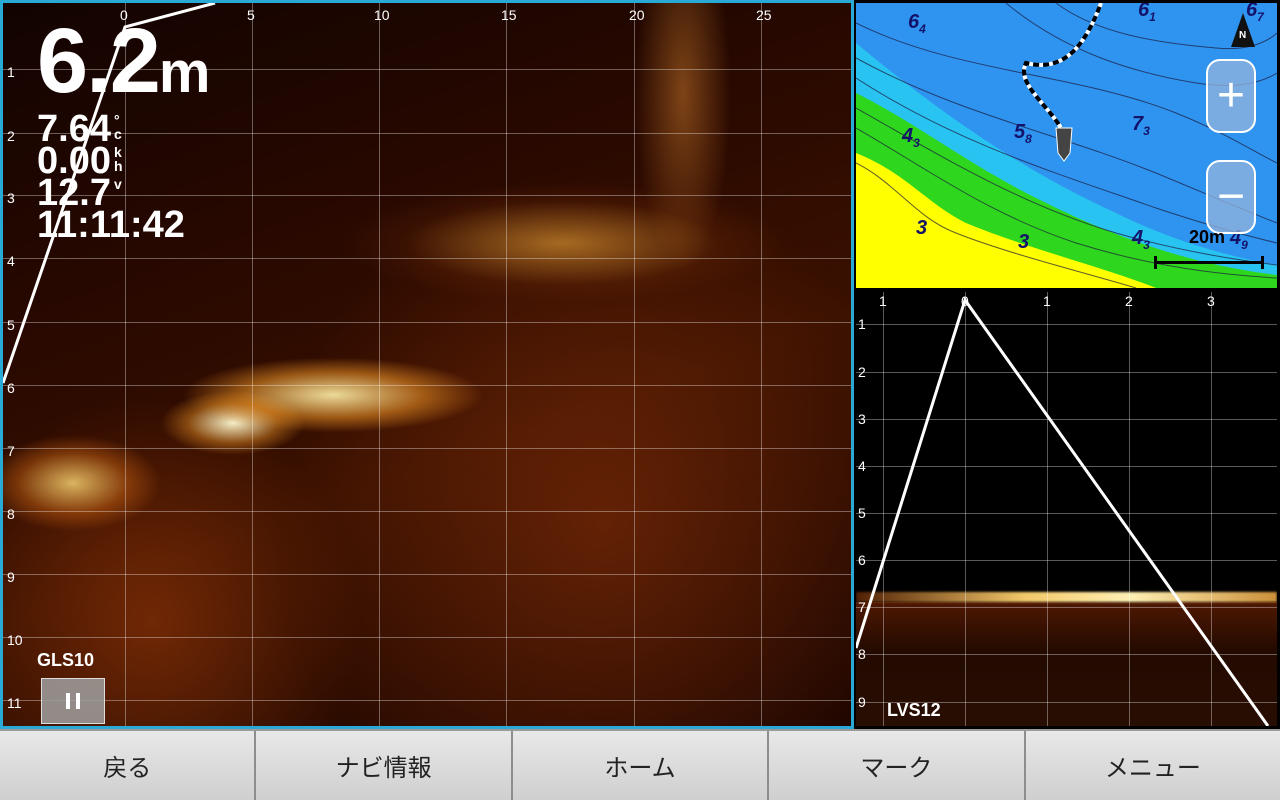  I want to click on back-button: 戻る, so click(128, 765).